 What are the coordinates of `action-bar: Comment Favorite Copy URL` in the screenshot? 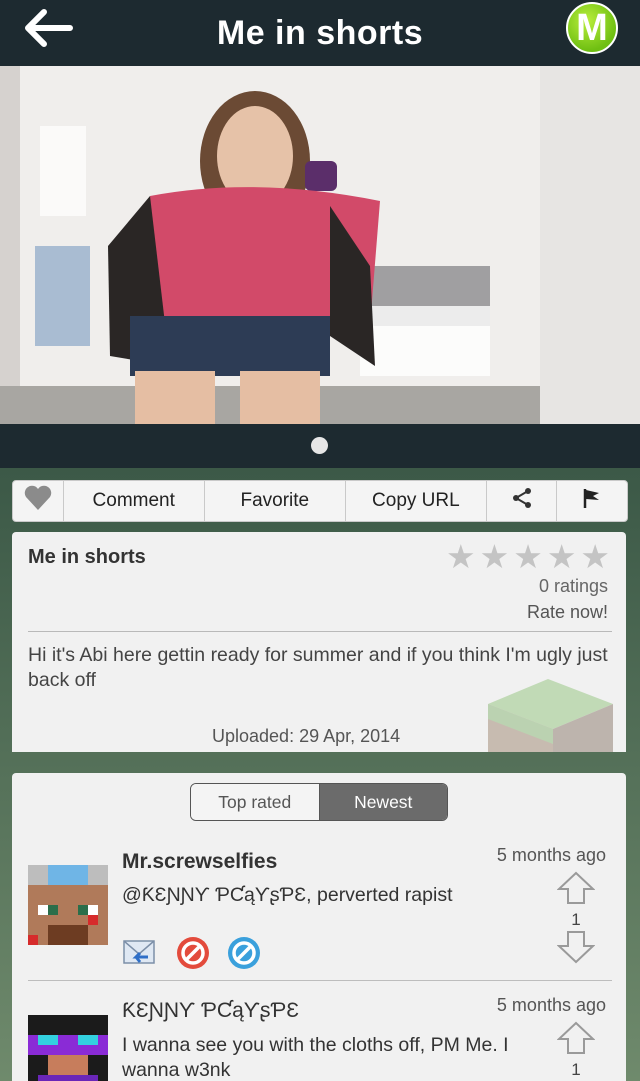 It's located at (320, 501).